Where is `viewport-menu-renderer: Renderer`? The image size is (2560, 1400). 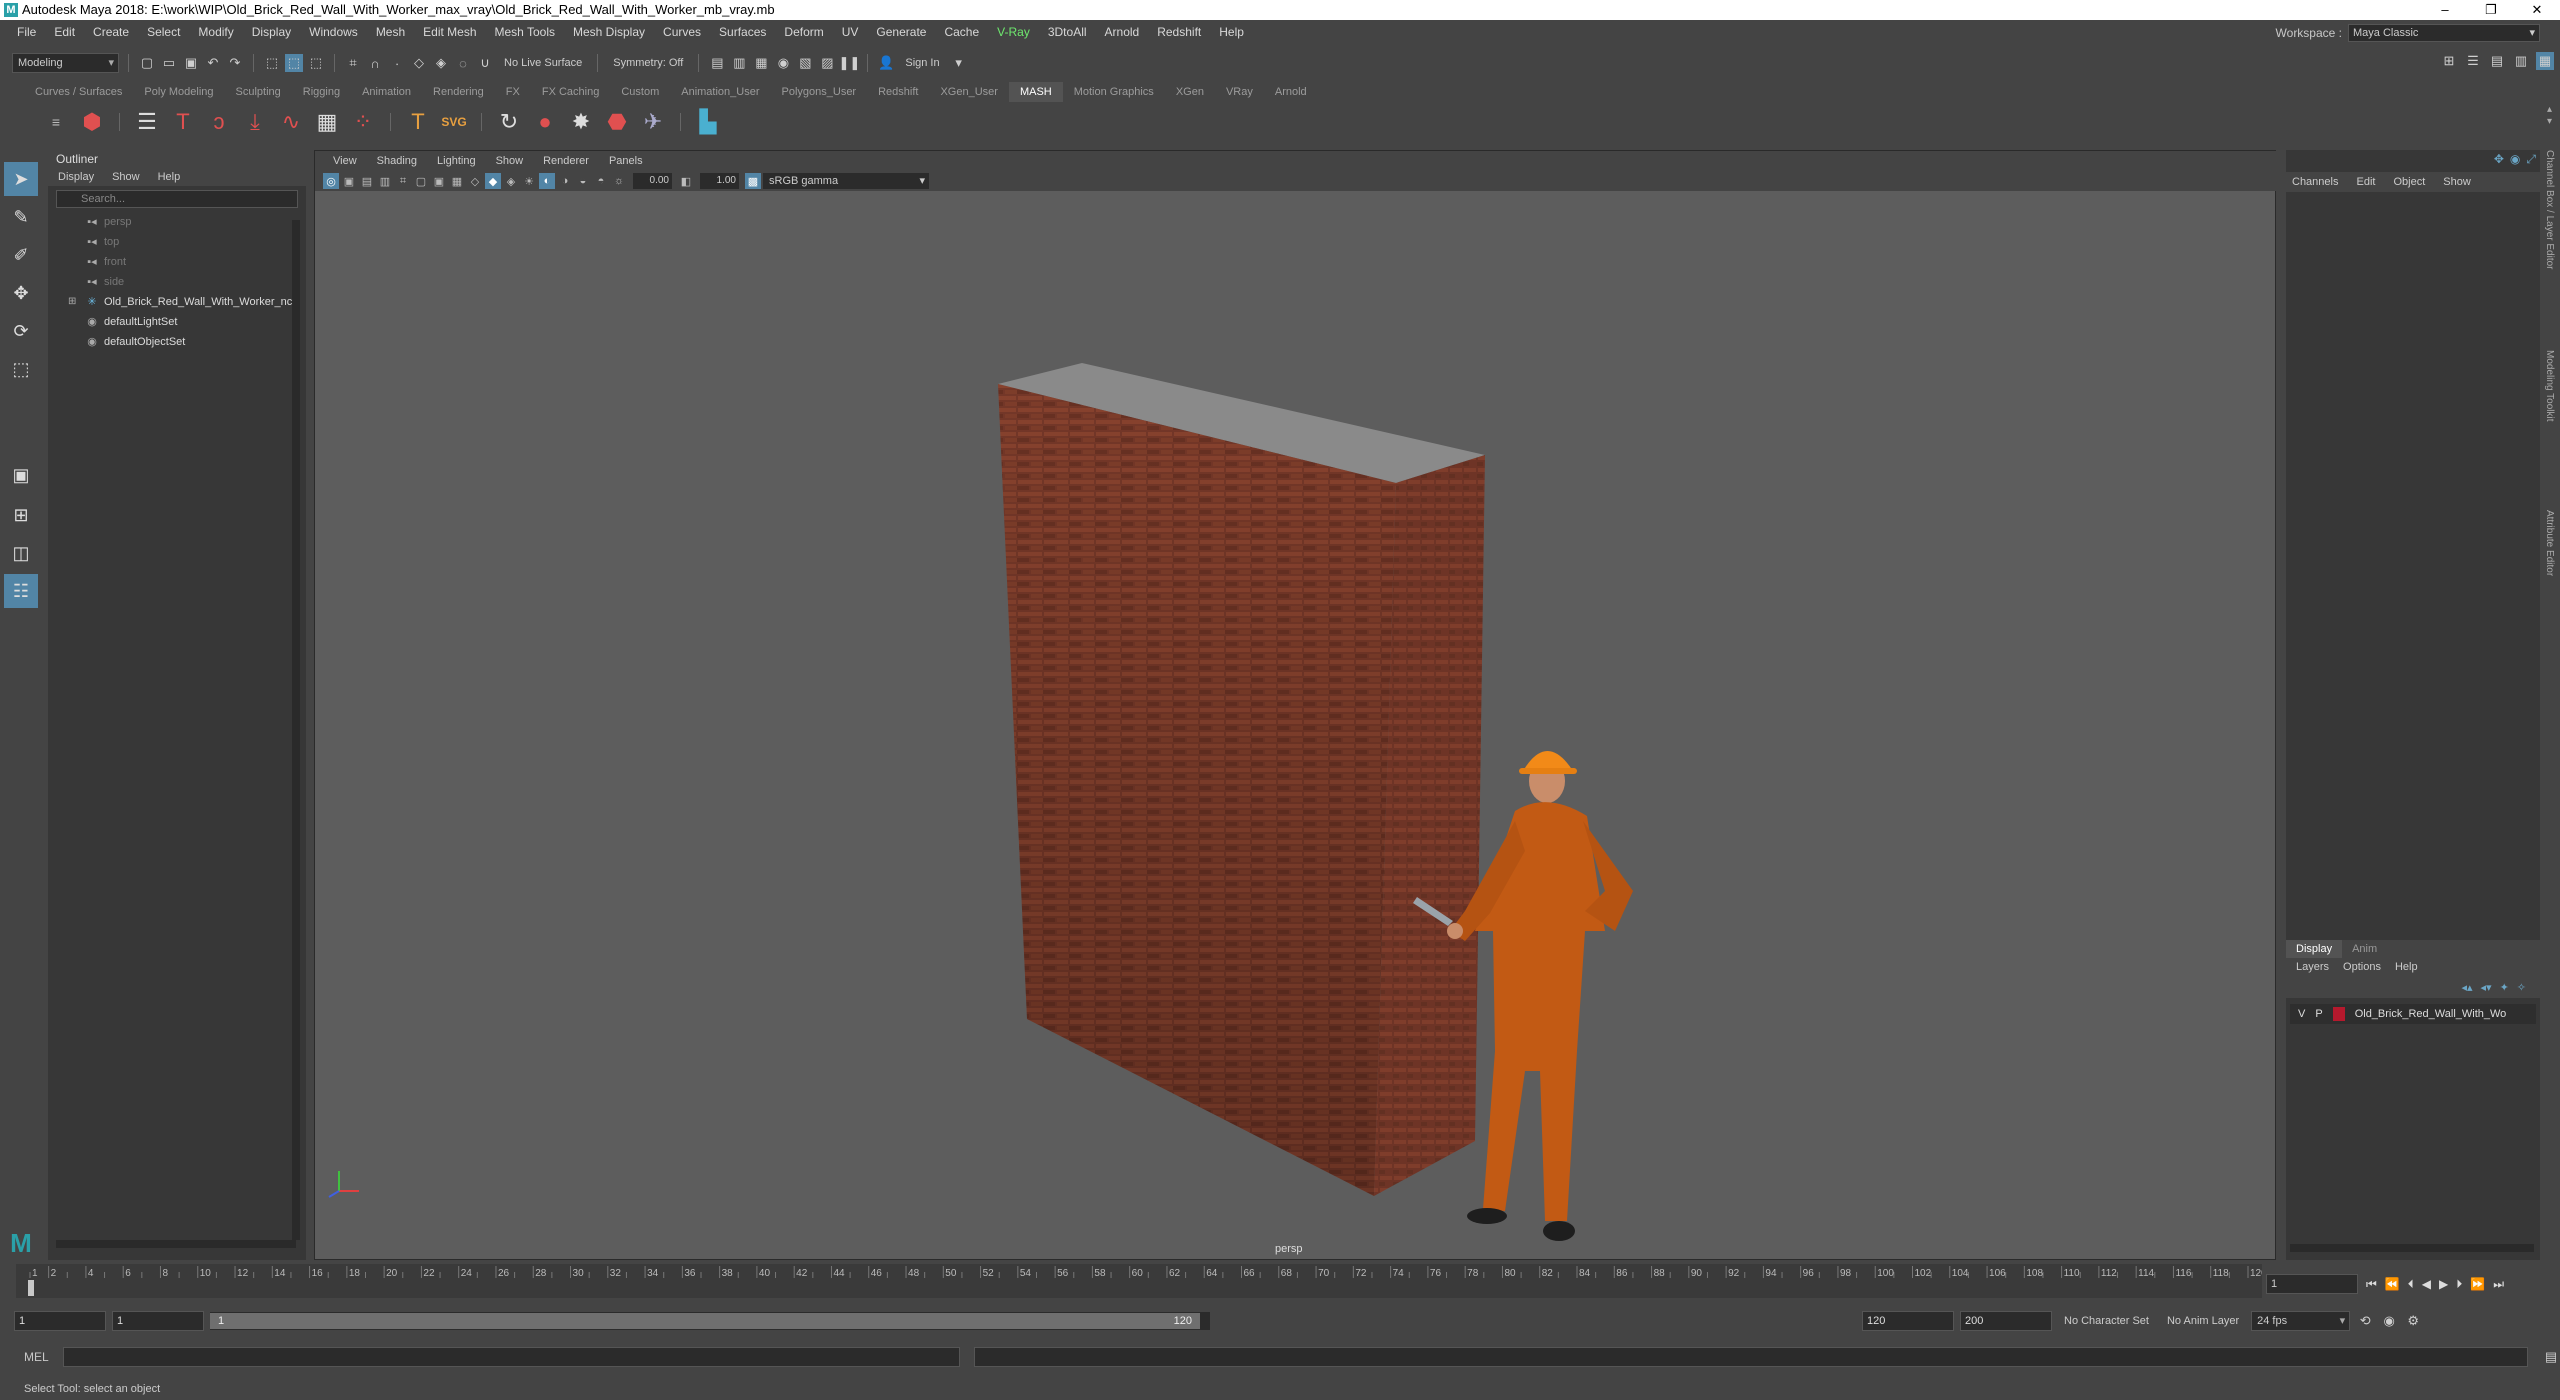 viewport-menu-renderer: Renderer is located at coordinates (566, 161).